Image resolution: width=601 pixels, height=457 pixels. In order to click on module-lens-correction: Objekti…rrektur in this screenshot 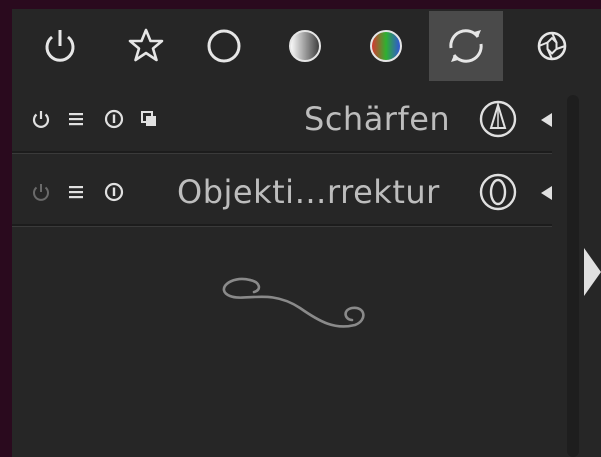, I will do `click(282, 192)`.